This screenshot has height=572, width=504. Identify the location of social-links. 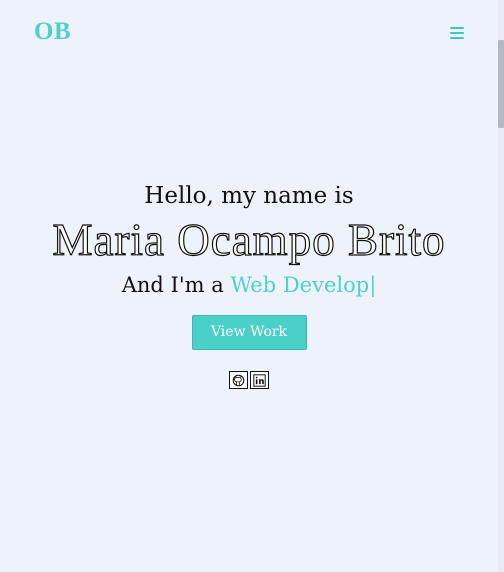
(249, 380).